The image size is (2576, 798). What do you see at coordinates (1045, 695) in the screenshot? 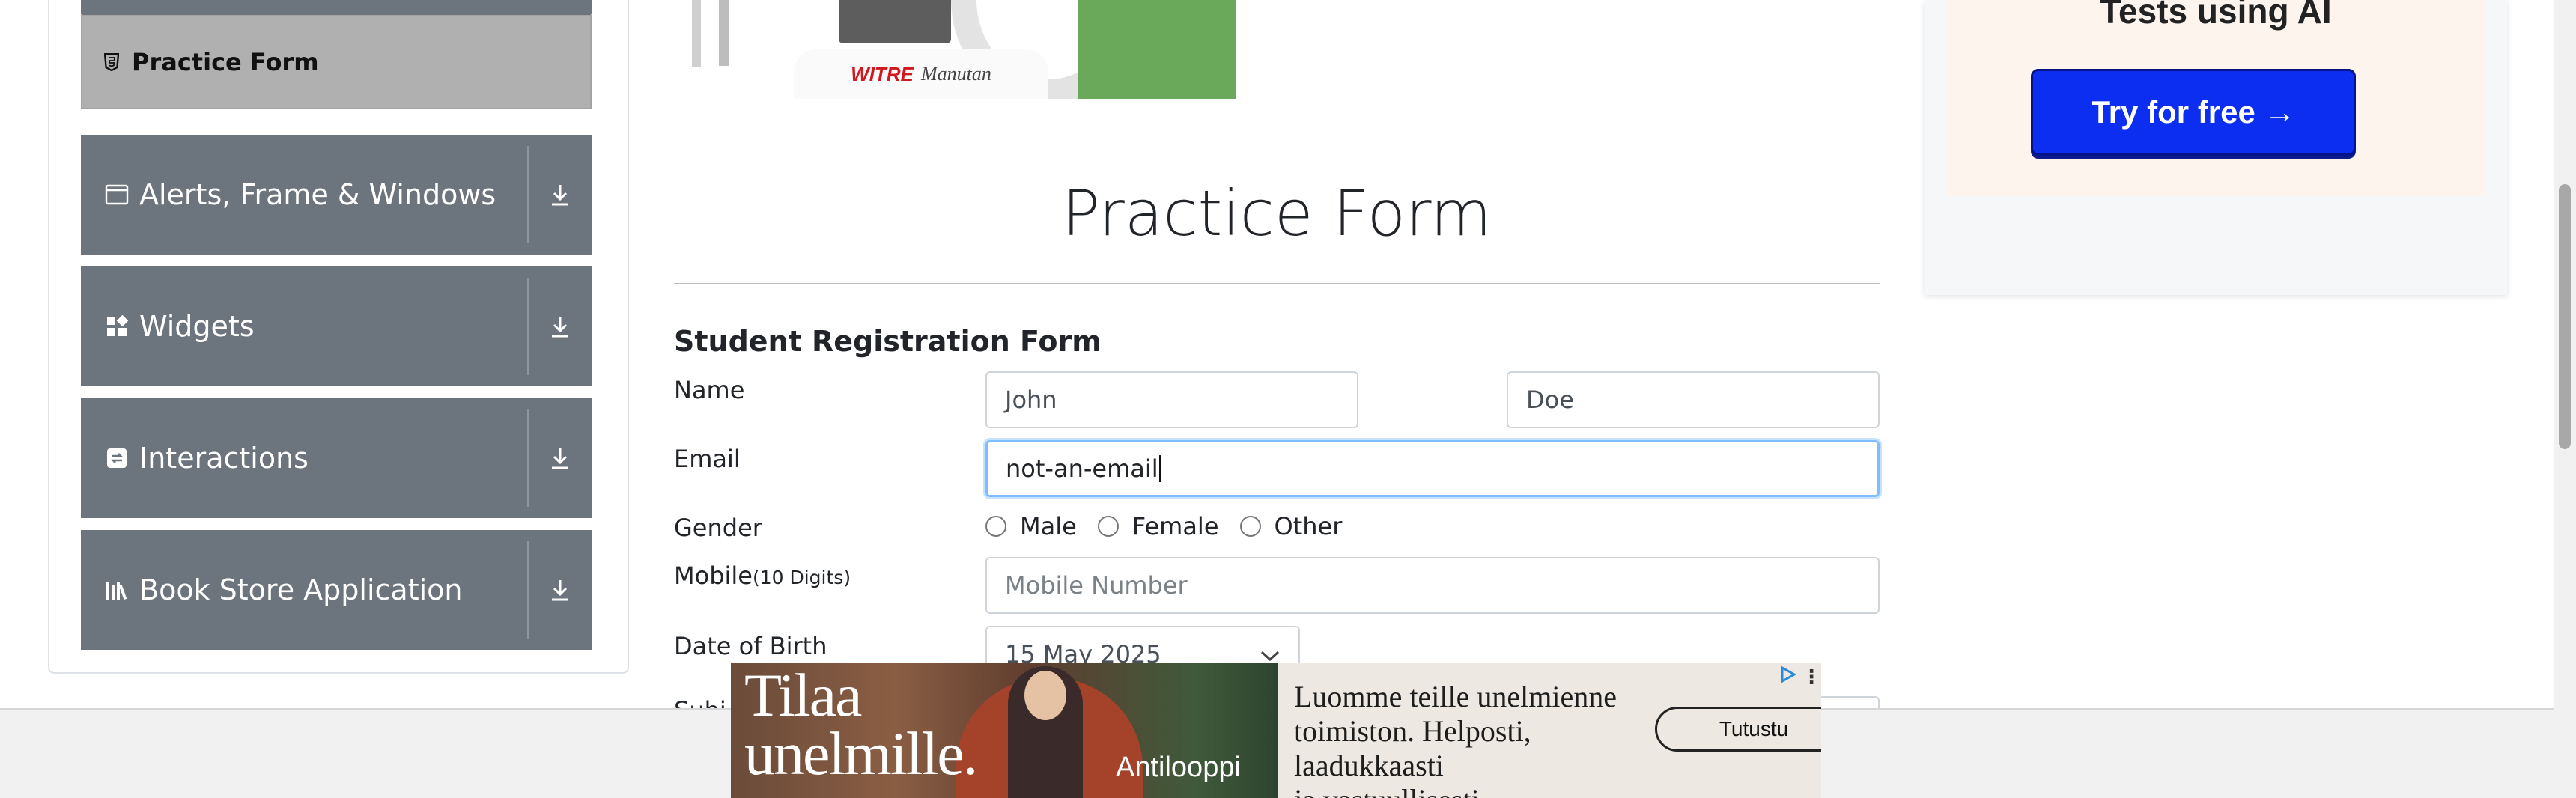
I see `ad-photo-face` at bounding box center [1045, 695].